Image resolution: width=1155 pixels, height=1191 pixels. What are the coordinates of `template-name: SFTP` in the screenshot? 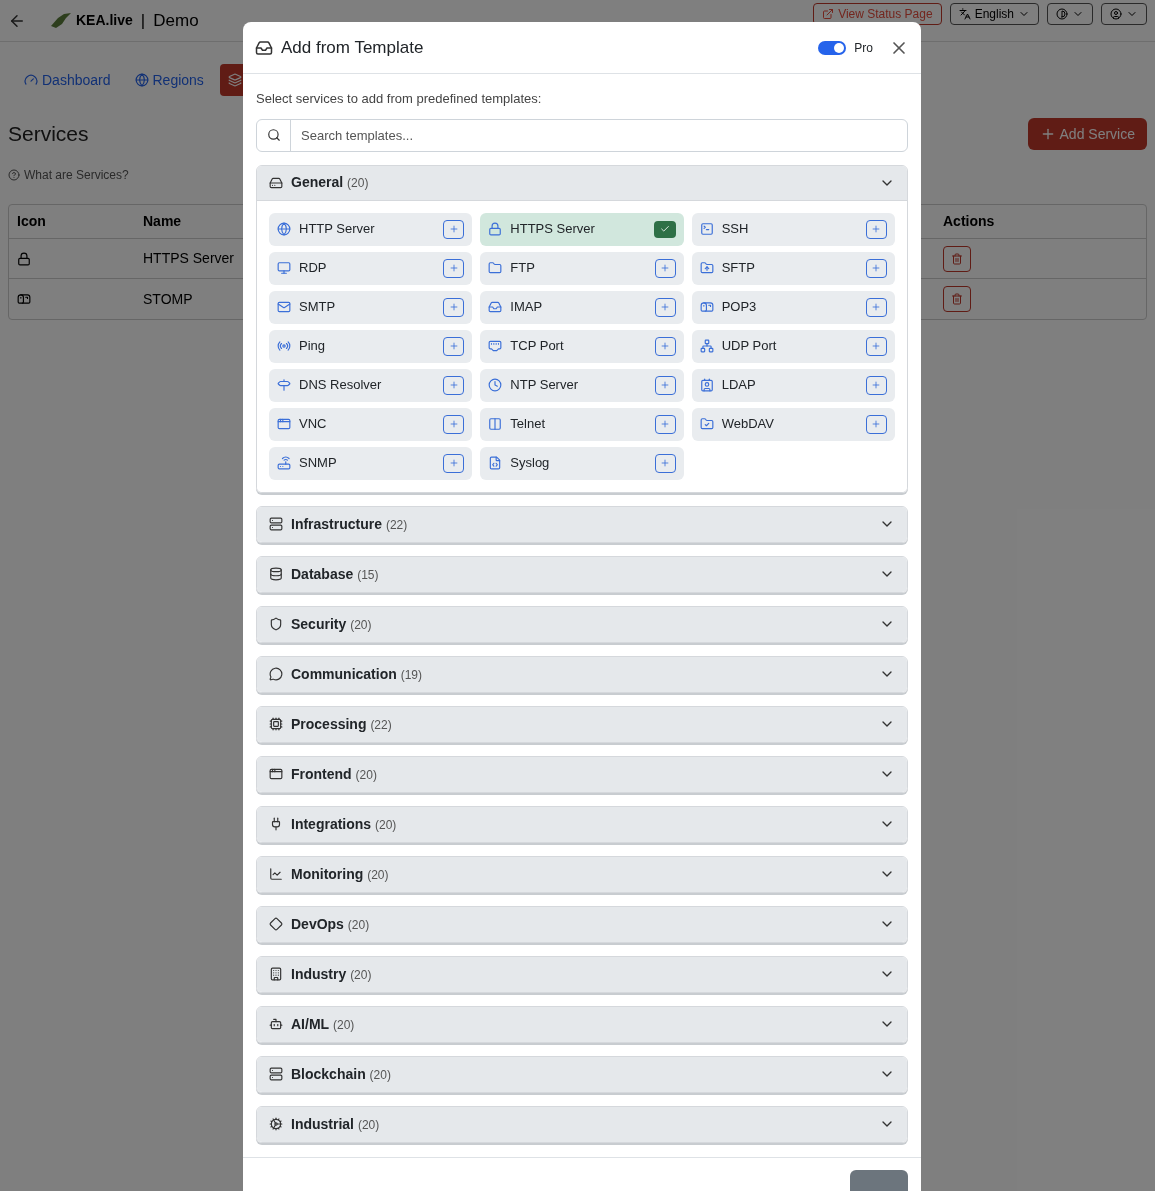 It's located at (738, 268).